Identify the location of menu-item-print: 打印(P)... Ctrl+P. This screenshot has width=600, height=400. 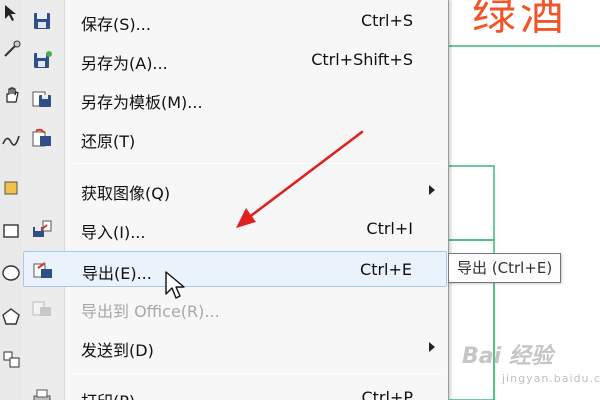
(235, 390).